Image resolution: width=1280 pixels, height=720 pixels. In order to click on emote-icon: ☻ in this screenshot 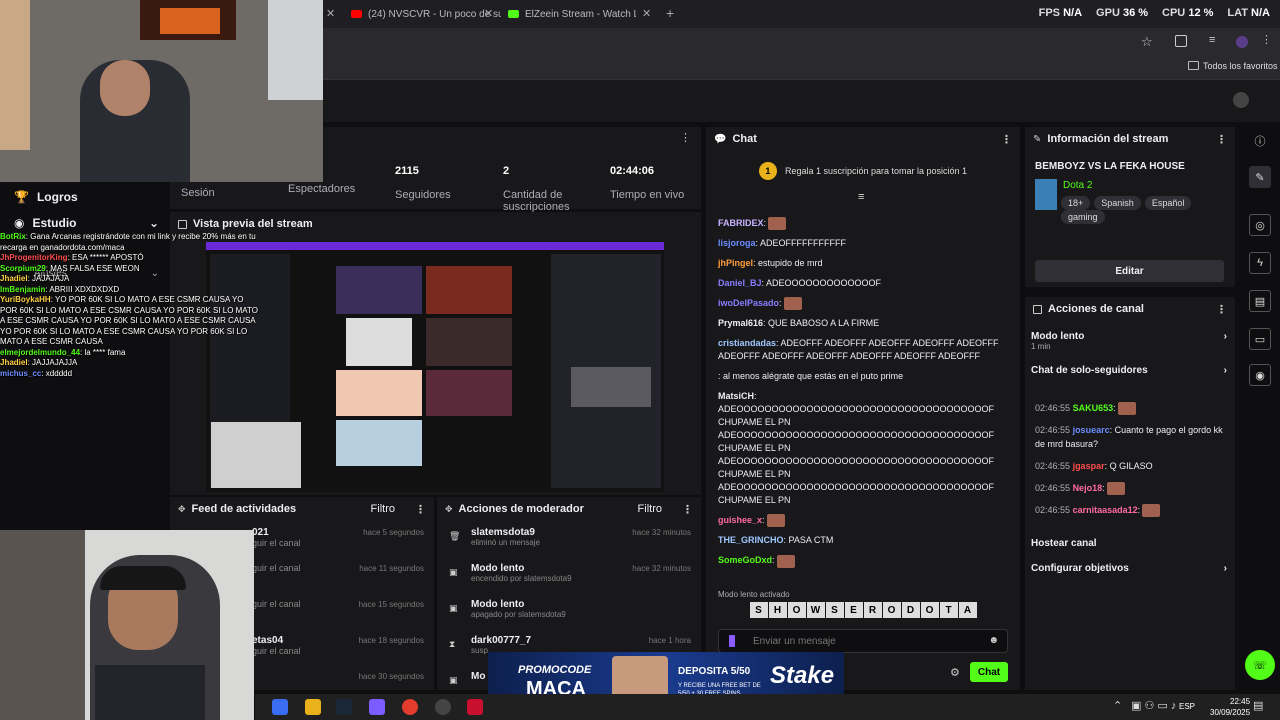, I will do `click(993, 640)`.